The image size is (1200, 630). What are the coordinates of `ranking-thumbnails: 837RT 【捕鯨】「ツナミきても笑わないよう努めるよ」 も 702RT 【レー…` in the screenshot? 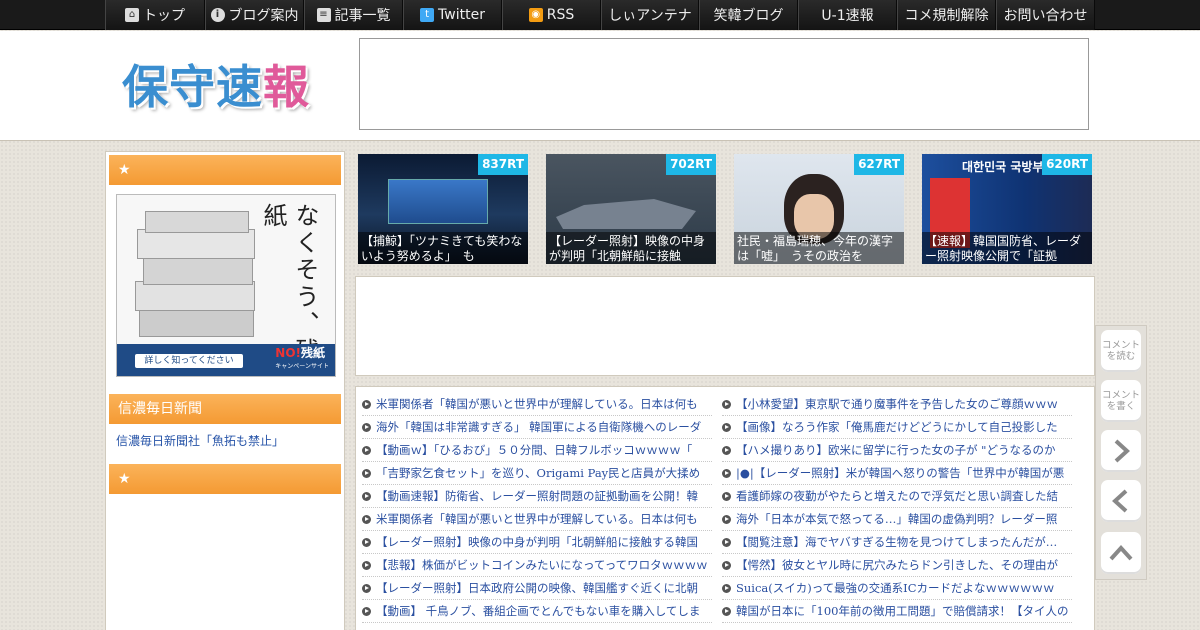 It's located at (726, 209).